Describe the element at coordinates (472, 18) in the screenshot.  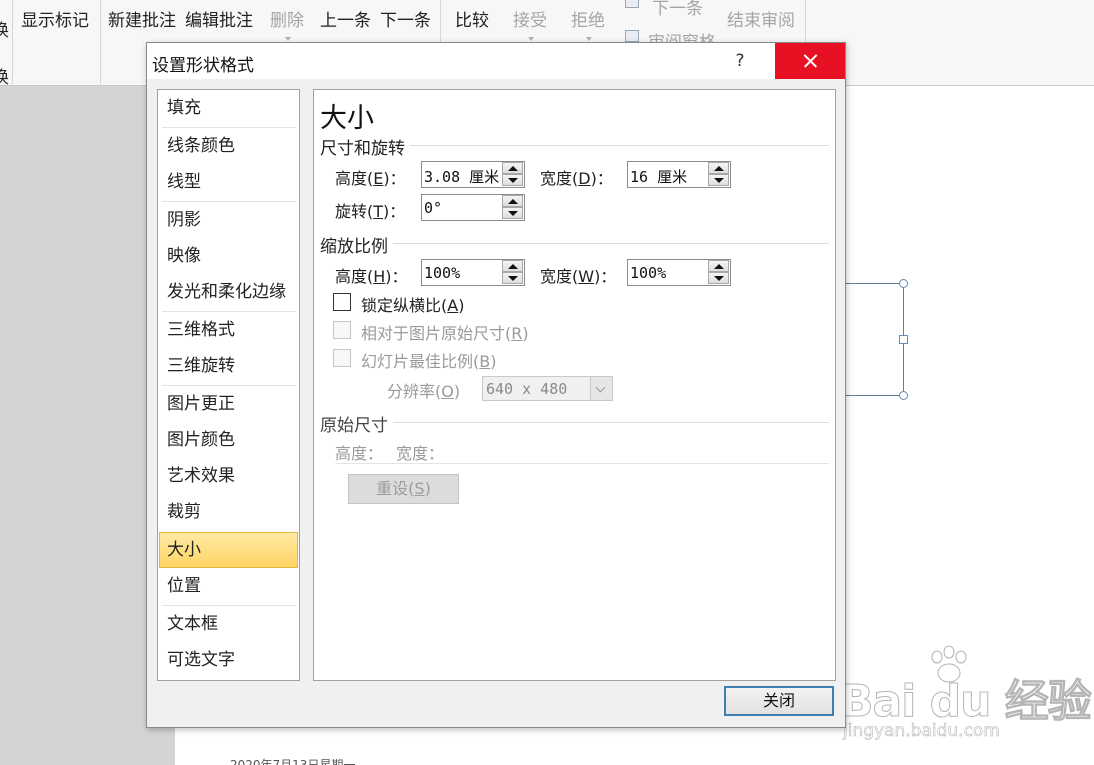
I see `compare-button: 比较` at that location.